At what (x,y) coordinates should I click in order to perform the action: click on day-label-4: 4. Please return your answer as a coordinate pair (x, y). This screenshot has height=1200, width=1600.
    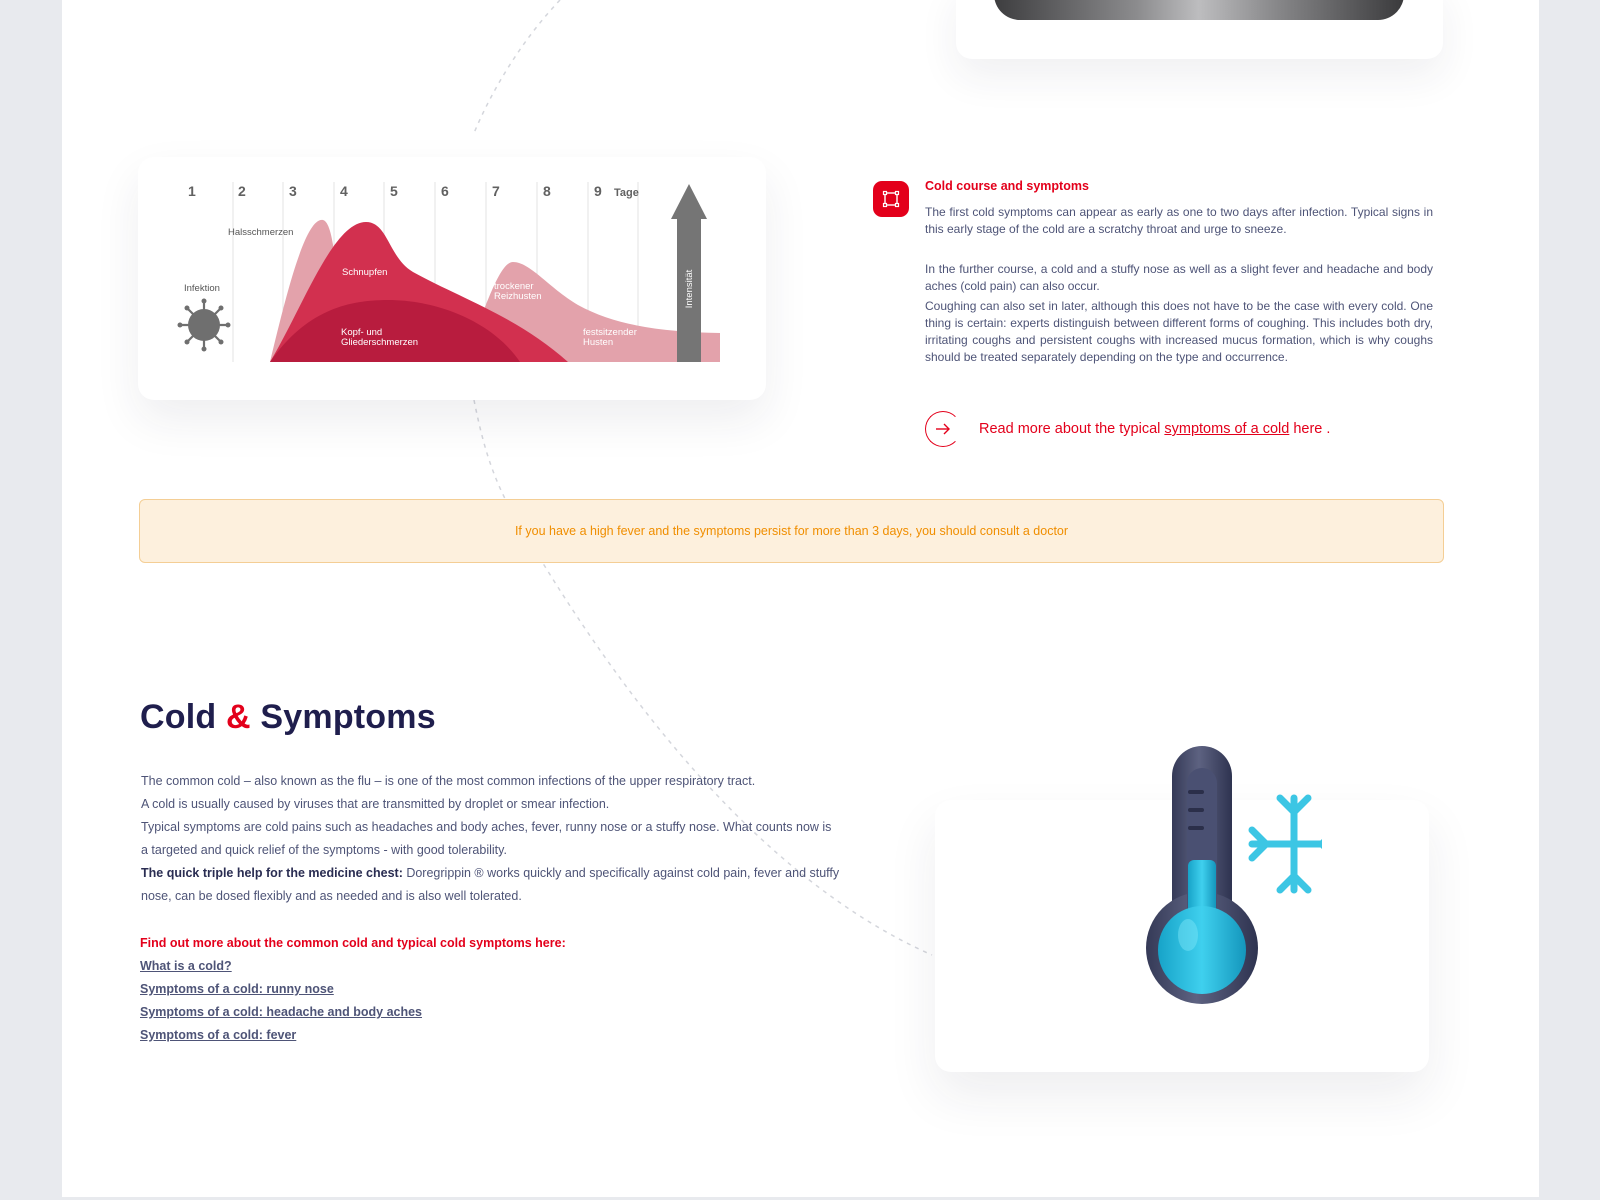
    Looking at the image, I should click on (344, 191).